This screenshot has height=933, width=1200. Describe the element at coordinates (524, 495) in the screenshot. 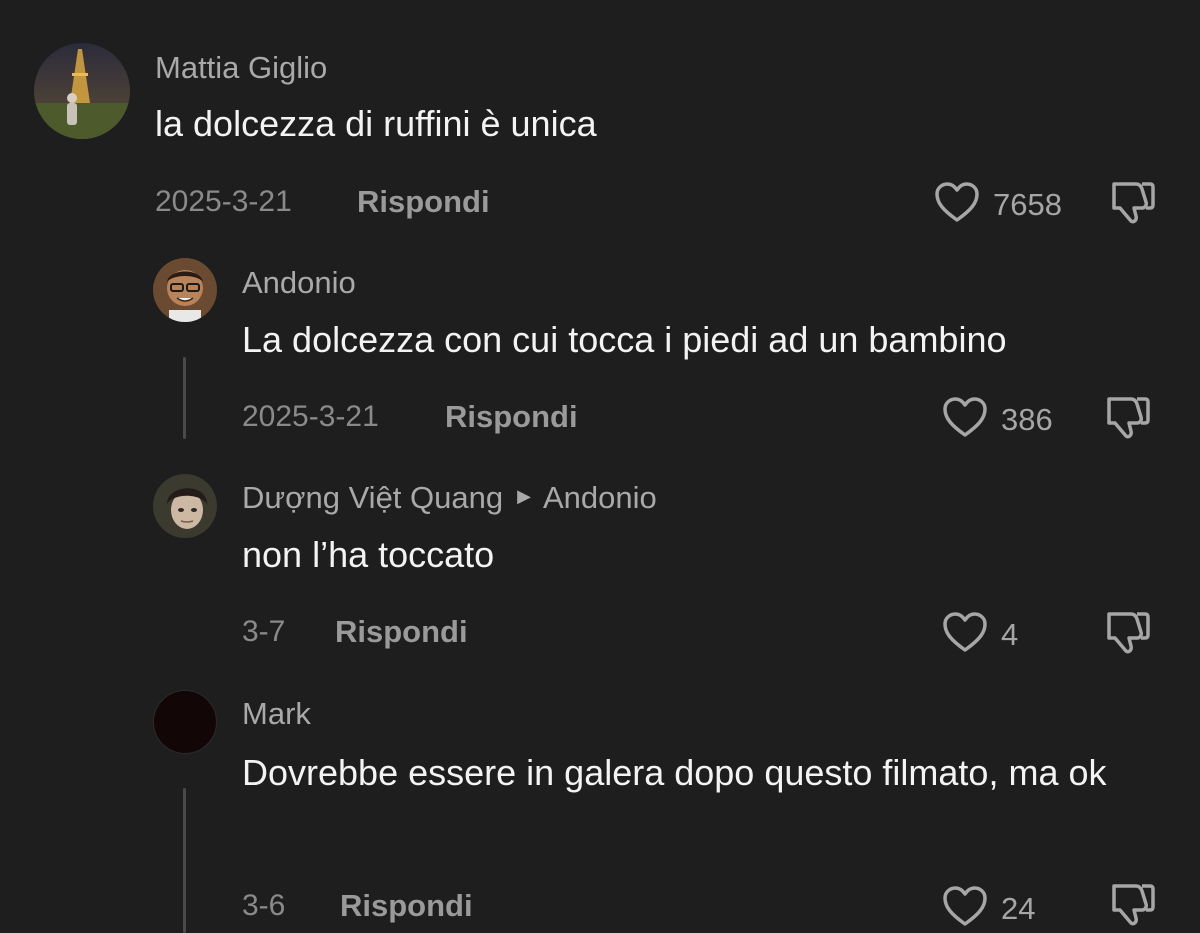

I see `triangle-right-icon: ▶` at that location.